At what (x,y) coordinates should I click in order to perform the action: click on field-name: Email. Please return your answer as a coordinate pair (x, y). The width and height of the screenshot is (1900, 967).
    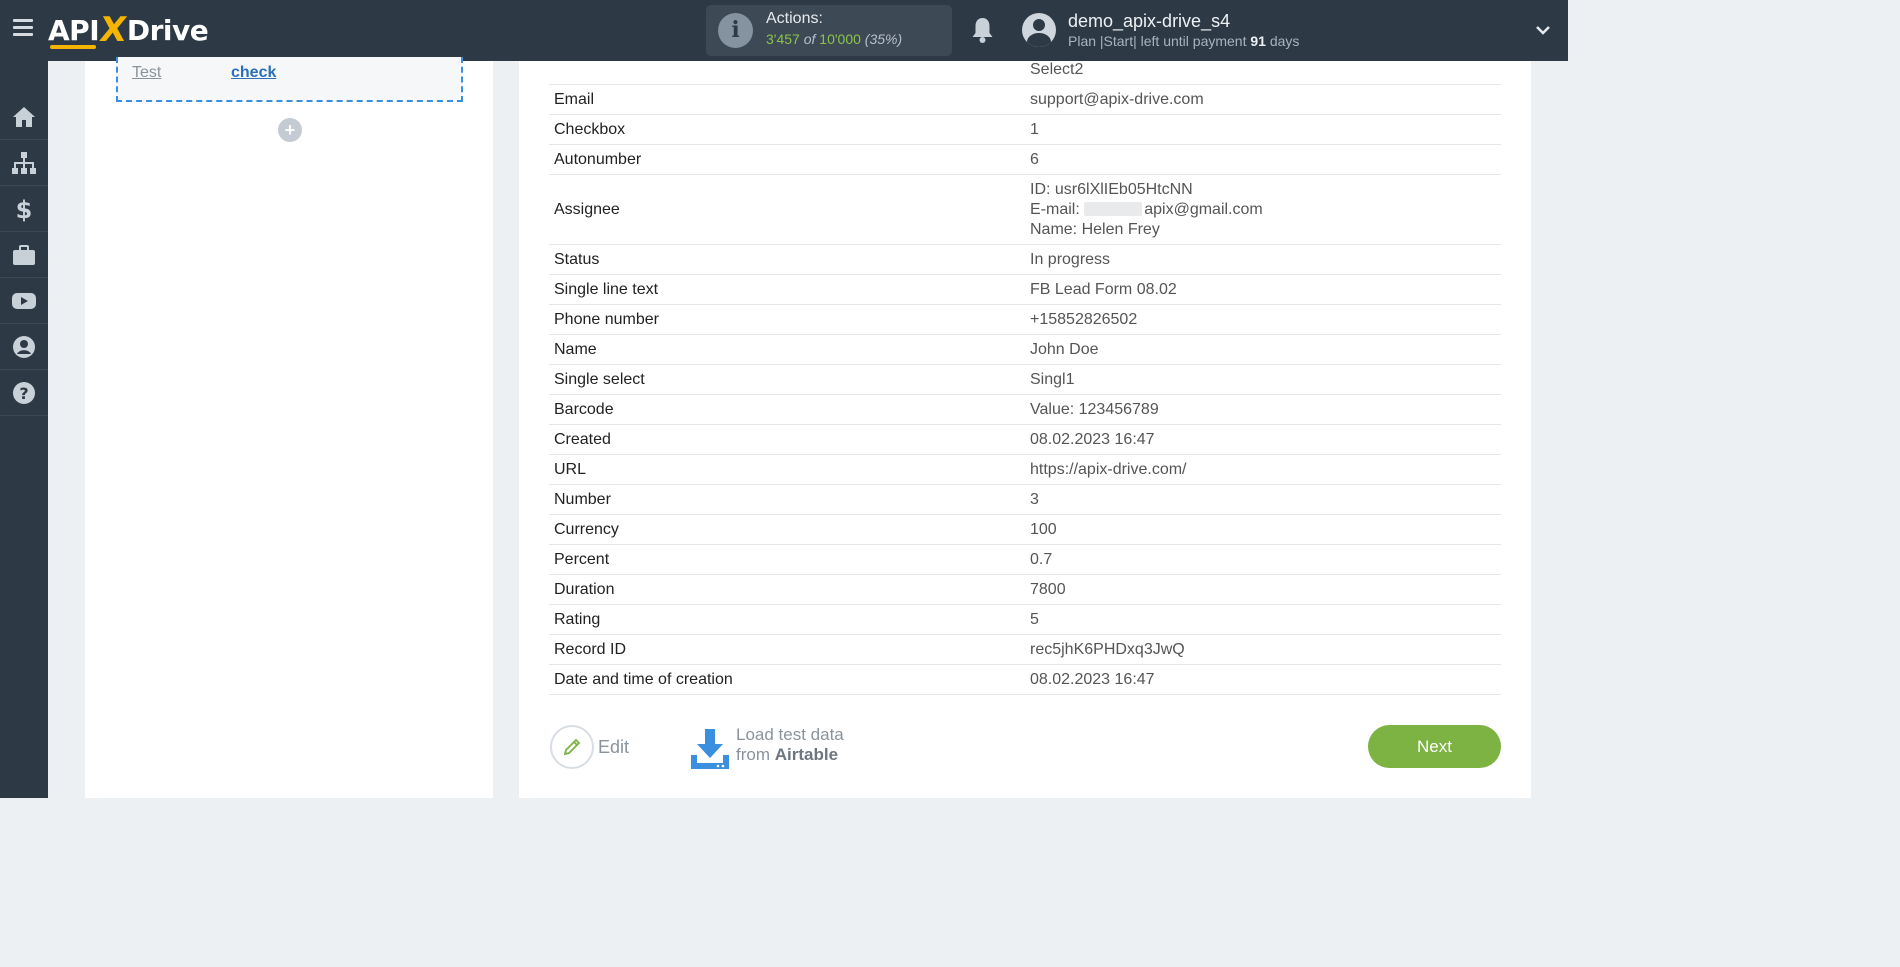
    Looking at the image, I should click on (574, 99).